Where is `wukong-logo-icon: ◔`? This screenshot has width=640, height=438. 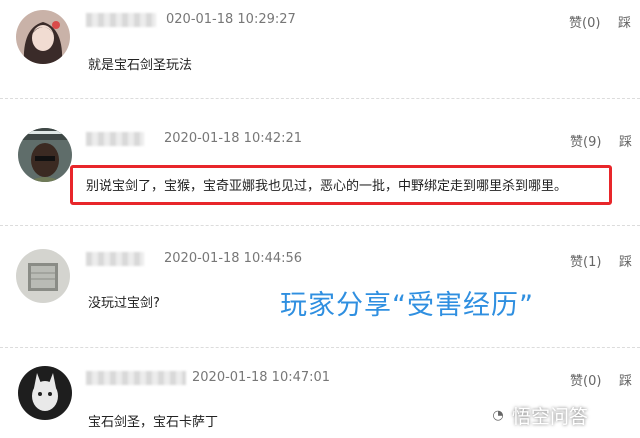 wukong-logo-icon: ◔ is located at coordinates (498, 415).